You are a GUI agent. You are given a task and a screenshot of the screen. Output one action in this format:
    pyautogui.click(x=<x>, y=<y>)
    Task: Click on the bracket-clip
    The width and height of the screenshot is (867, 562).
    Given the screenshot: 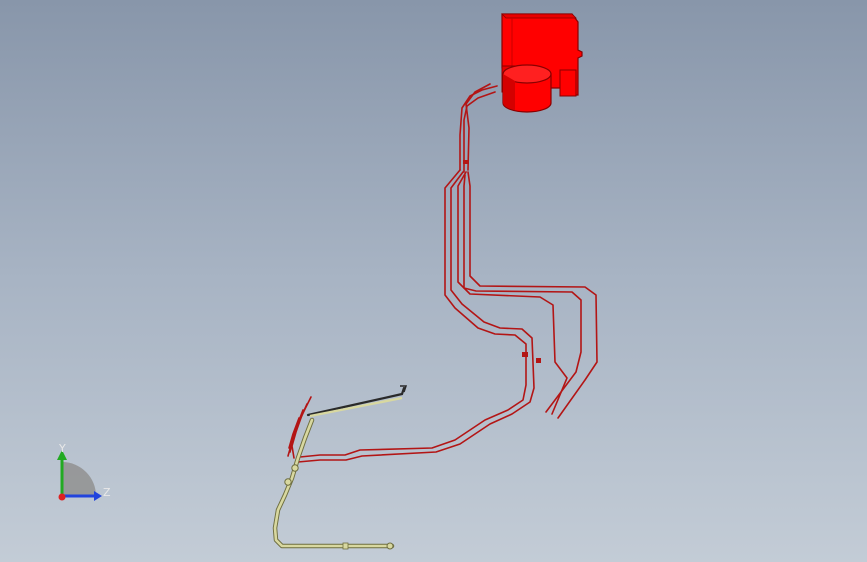 What is the action you would take?
    pyautogui.click(x=345, y=546)
    